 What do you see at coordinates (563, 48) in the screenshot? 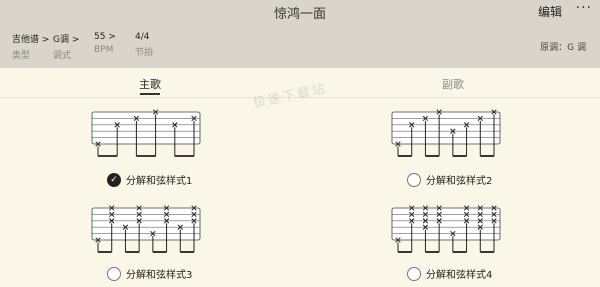
I see `original-key: 原调：G 调` at bounding box center [563, 48].